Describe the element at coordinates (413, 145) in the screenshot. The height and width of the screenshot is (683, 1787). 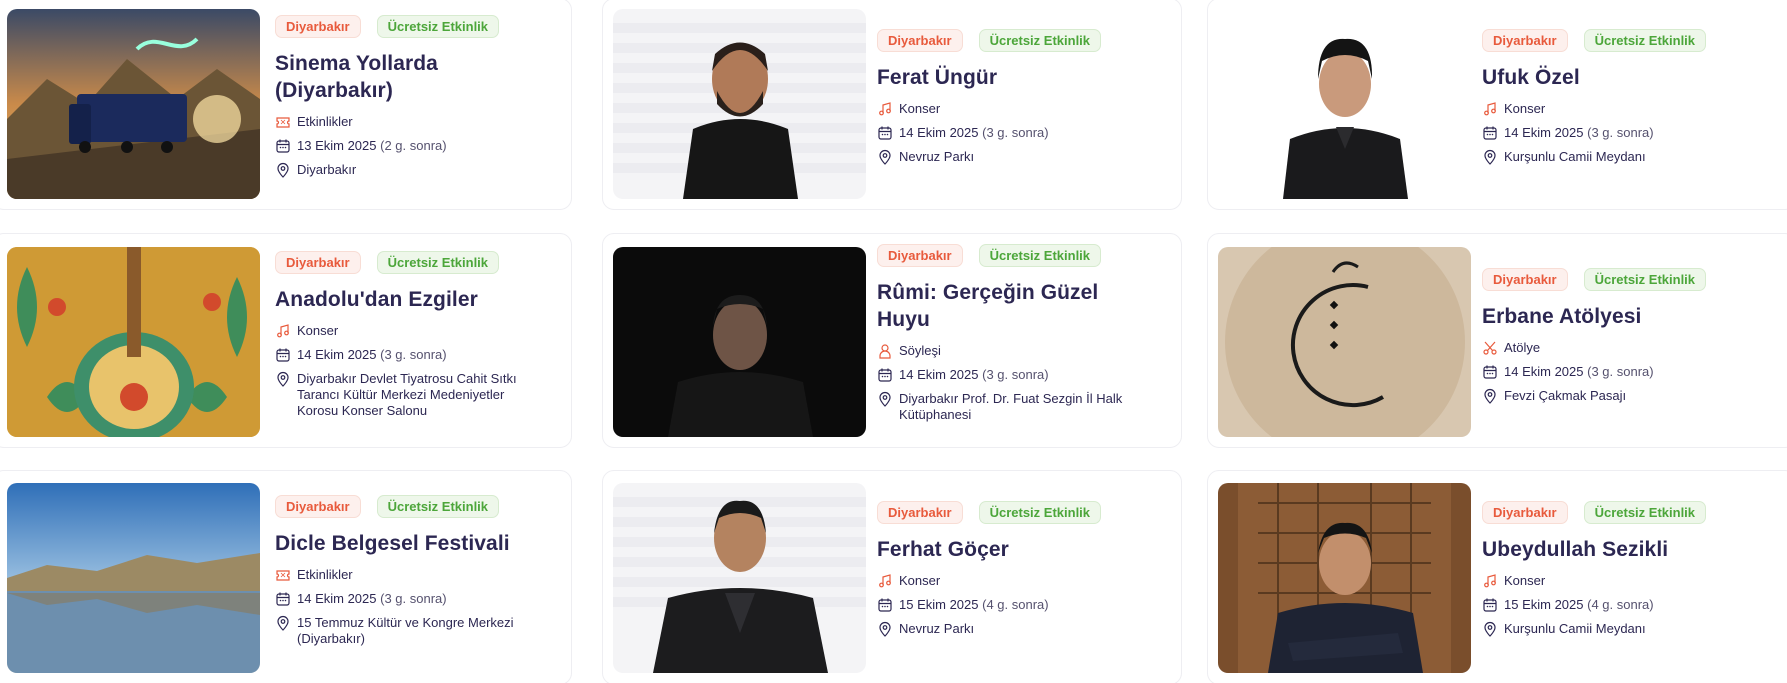
I see `date-relative: (2 g. sonra)` at that location.